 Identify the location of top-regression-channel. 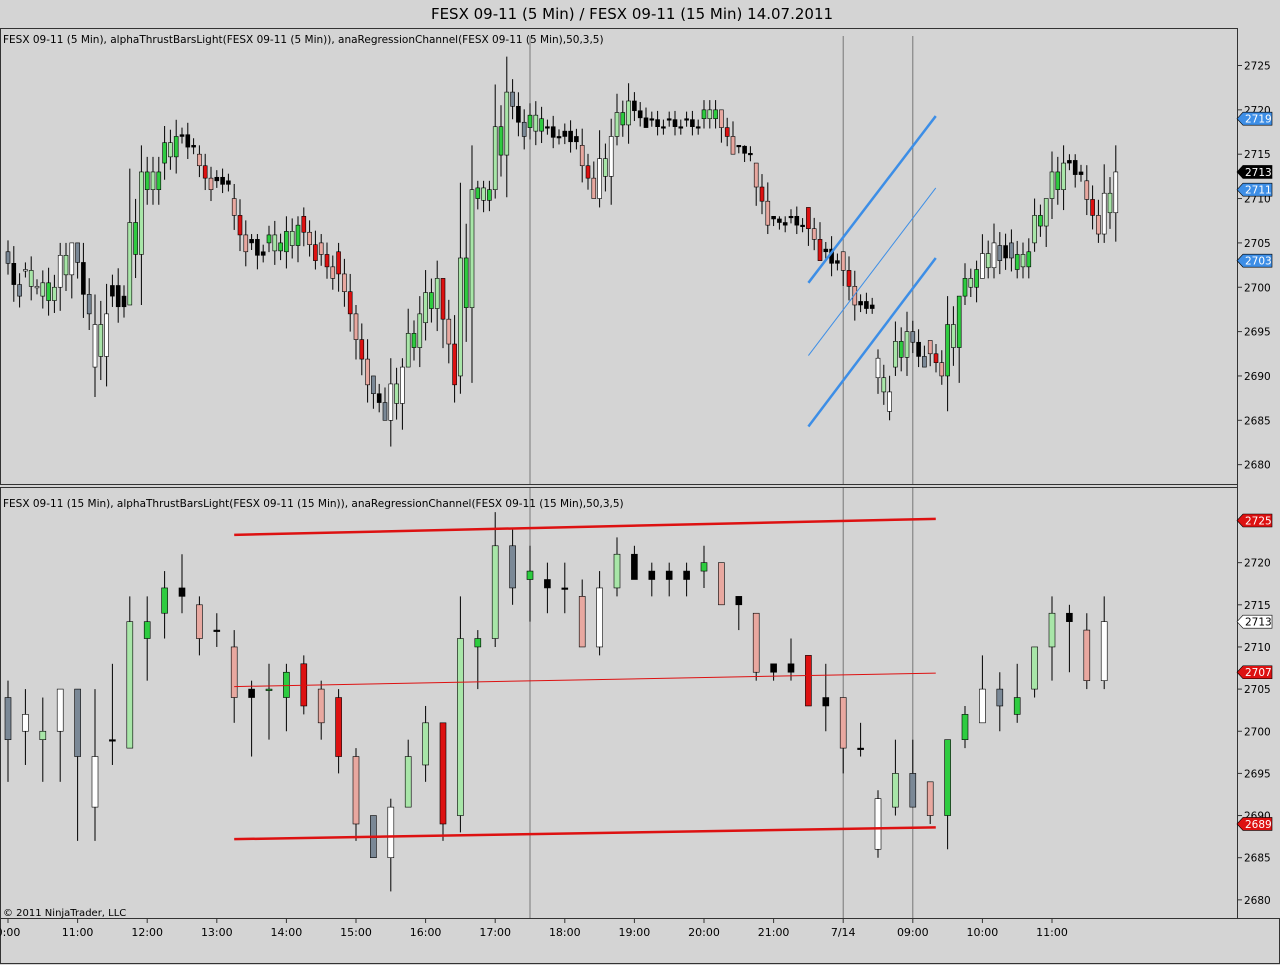
(872, 271).